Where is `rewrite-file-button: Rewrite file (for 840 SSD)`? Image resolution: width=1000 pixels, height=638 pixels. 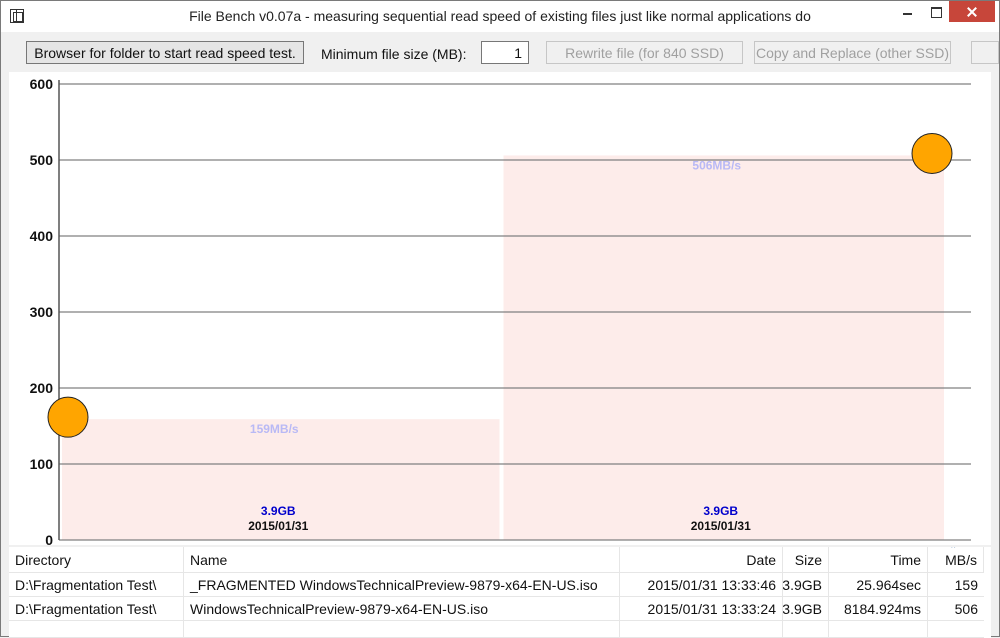 rewrite-file-button: Rewrite file (for 840 SSD) is located at coordinates (644, 52).